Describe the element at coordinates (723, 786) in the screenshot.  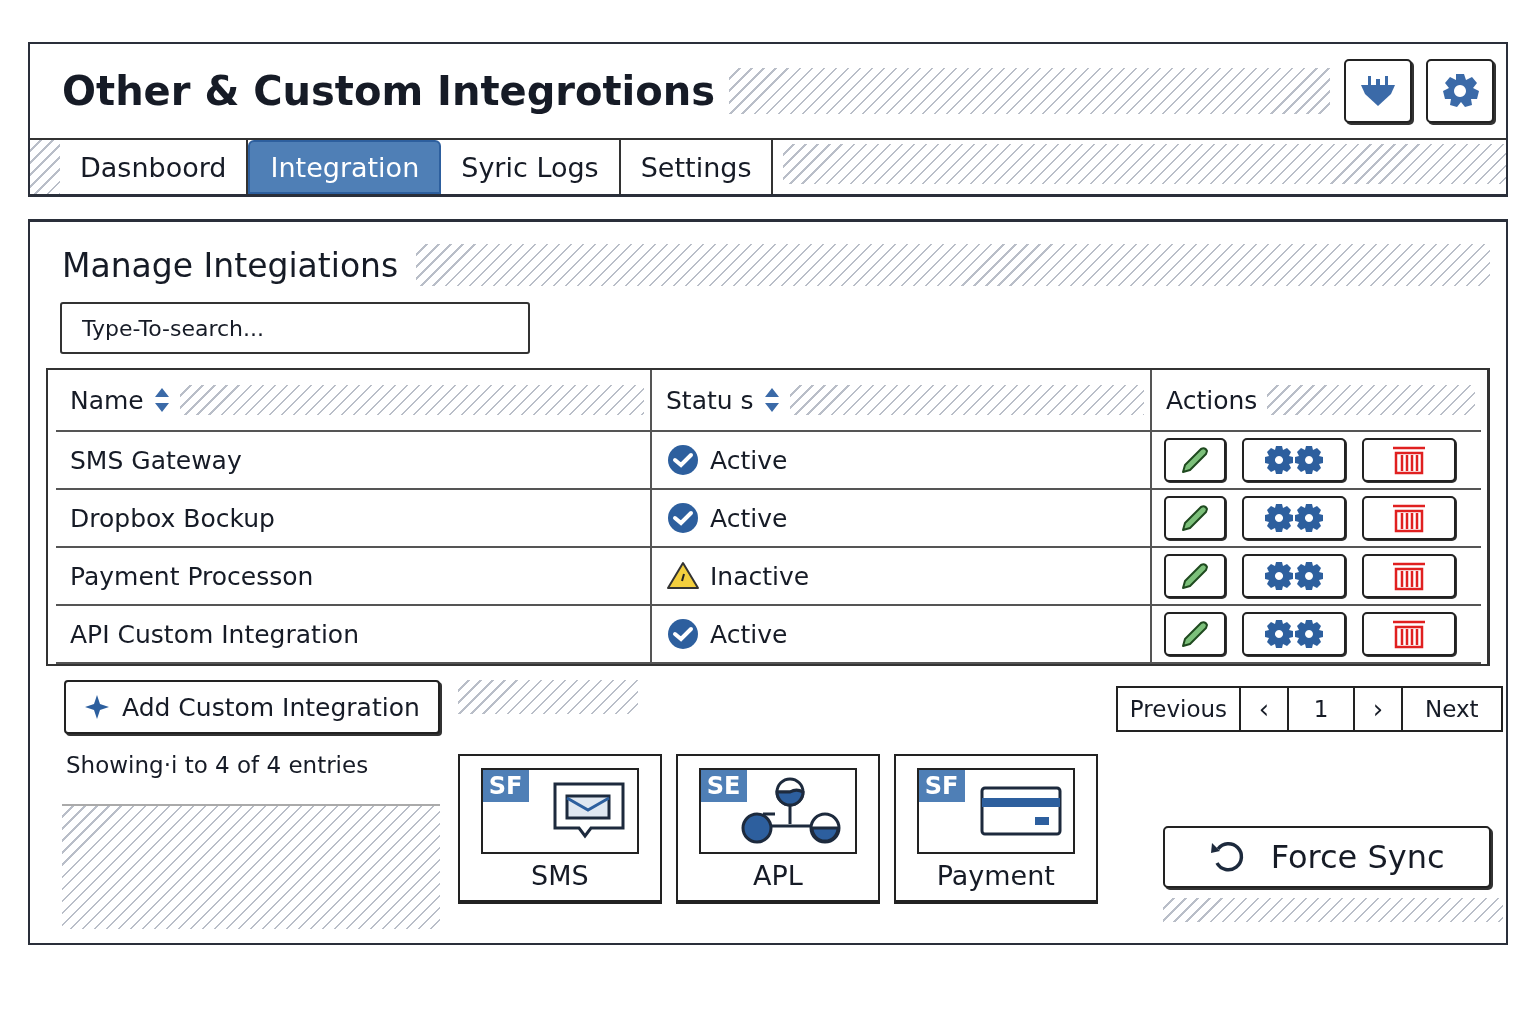
I see `card-badge: SE` at that location.